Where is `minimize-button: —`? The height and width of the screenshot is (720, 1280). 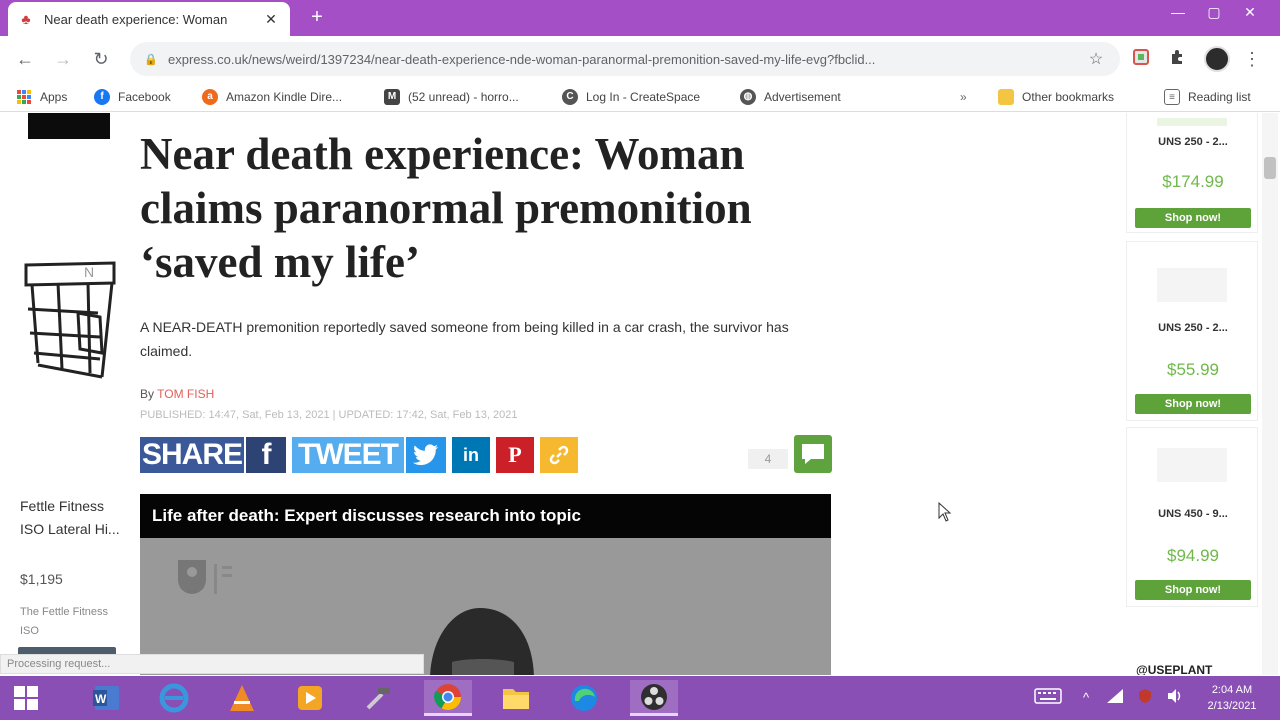 minimize-button: — is located at coordinates (1178, 12).